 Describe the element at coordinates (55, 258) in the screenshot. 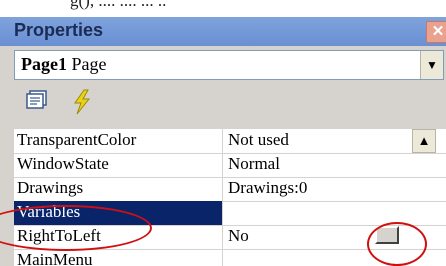

I see `property-name: MainMenu` at that location.